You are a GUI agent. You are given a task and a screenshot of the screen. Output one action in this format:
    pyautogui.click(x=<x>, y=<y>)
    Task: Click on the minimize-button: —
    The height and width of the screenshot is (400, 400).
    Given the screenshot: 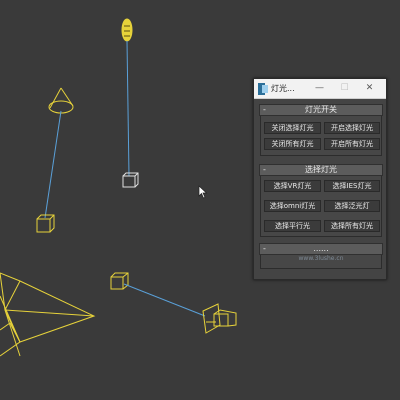 What is the action you would take?
    pyautogui.click(x=319, y=88)
    